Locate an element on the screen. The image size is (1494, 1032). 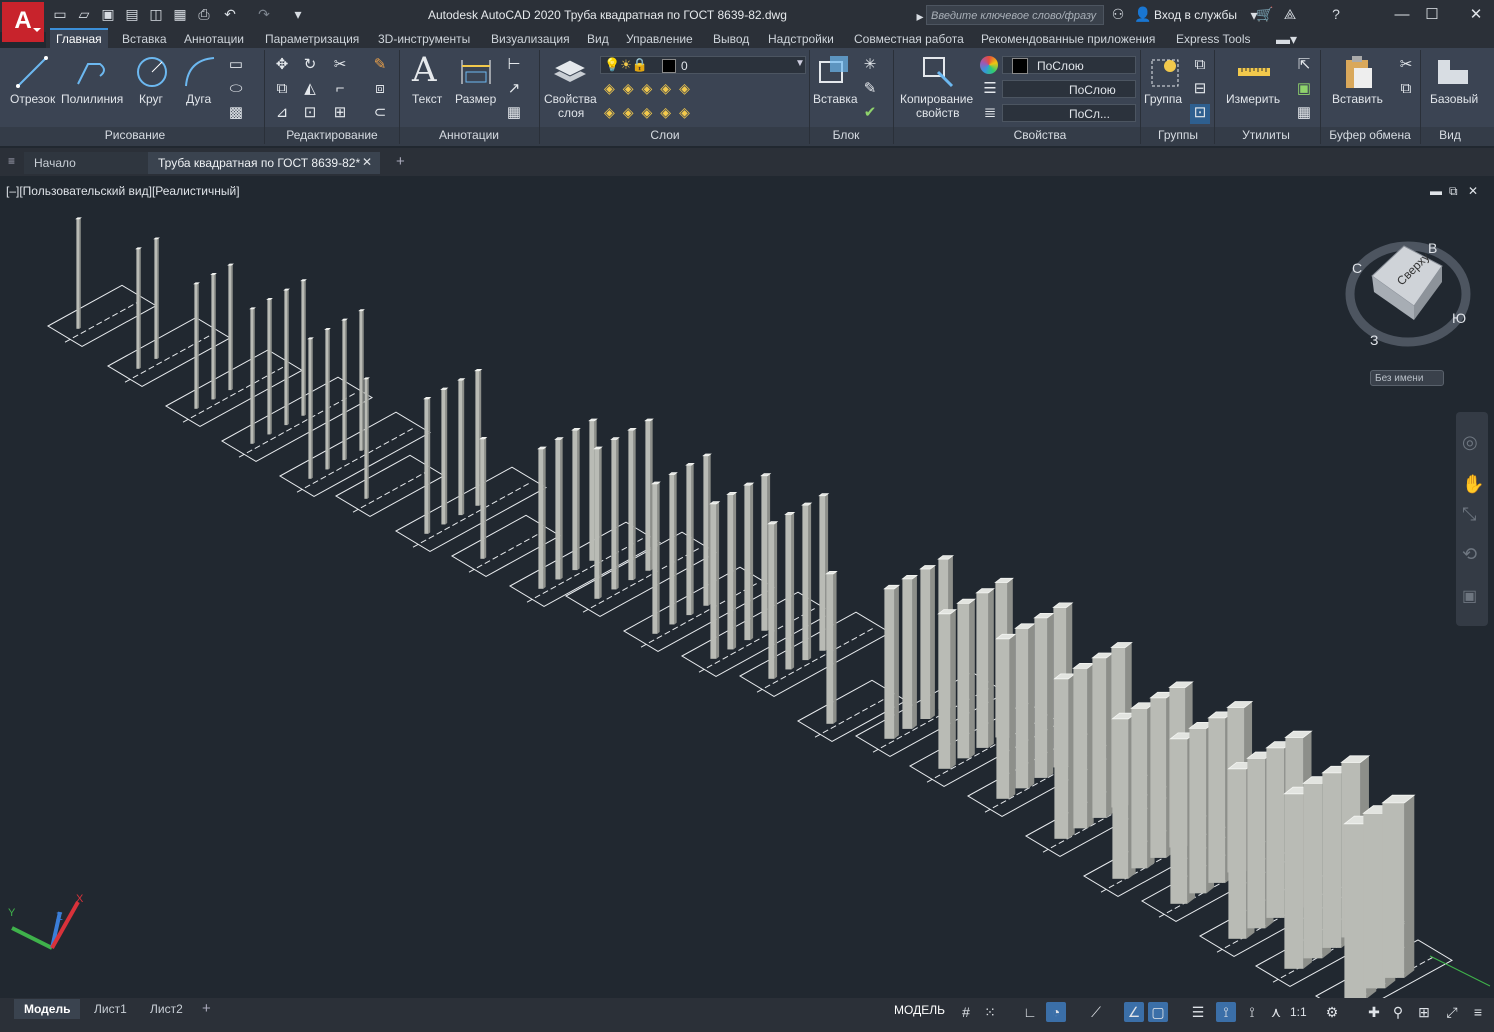
group-button: Группа is located at coordinates (1163, 99).